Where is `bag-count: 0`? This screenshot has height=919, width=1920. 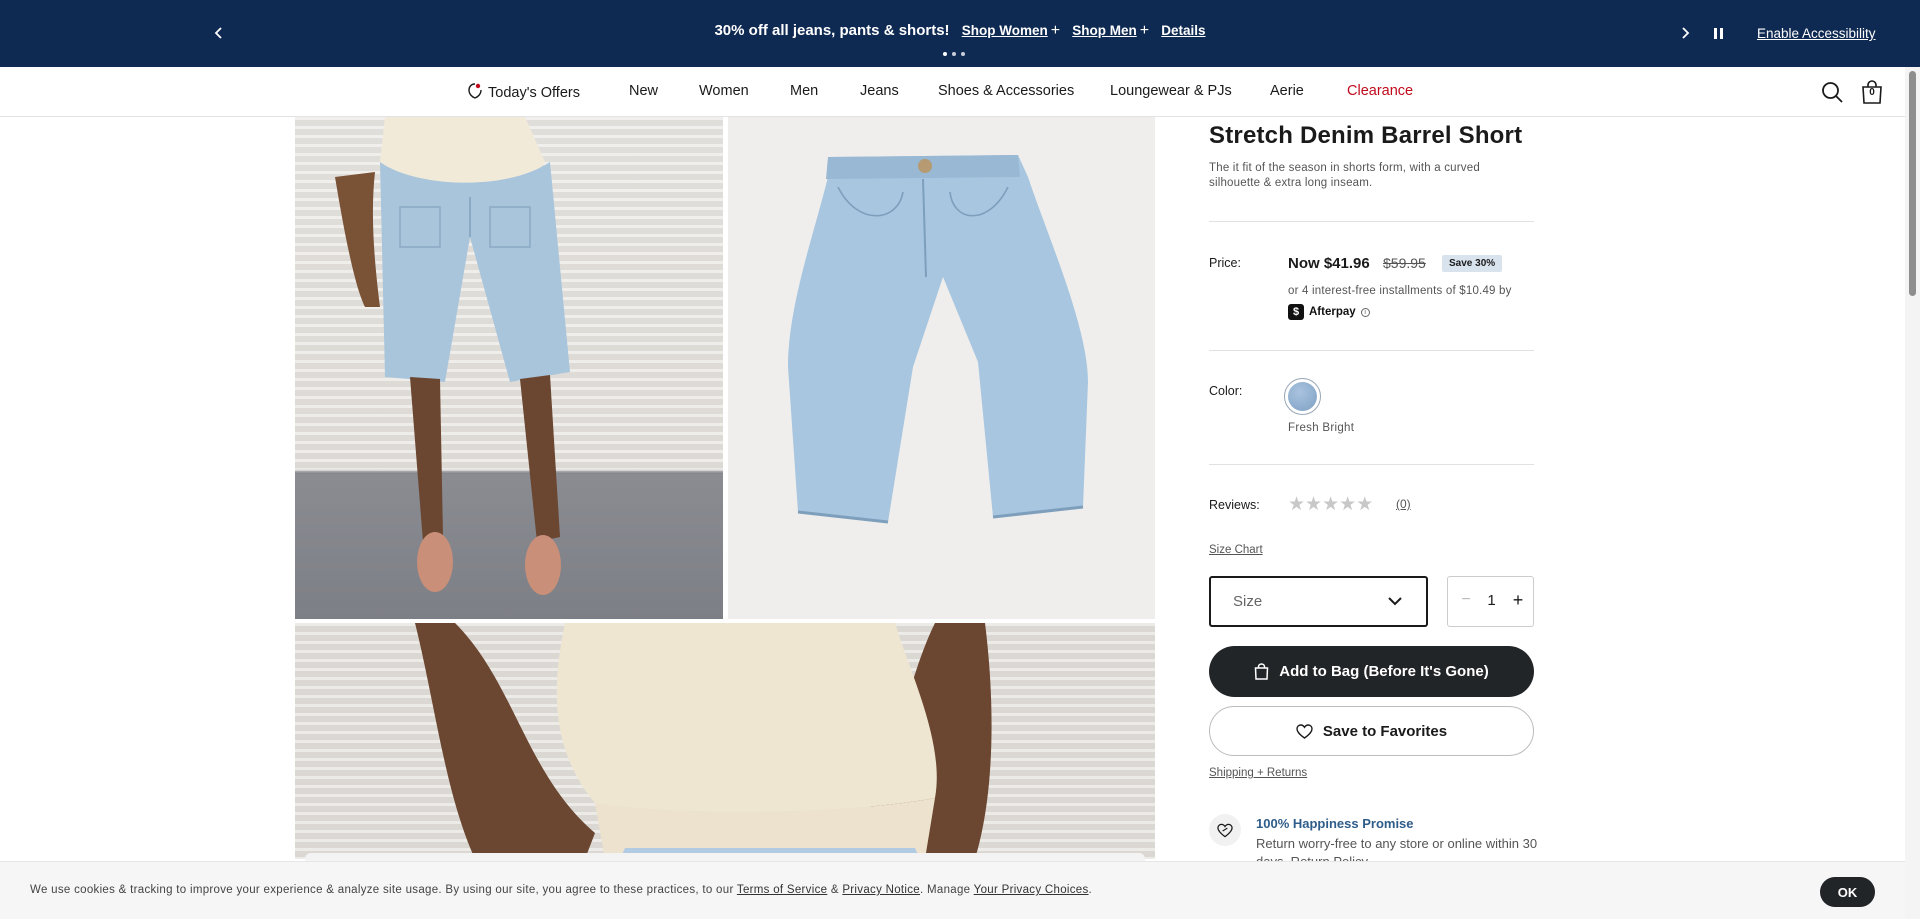
bag-count: 0 is located at coordinates (1872, 92).